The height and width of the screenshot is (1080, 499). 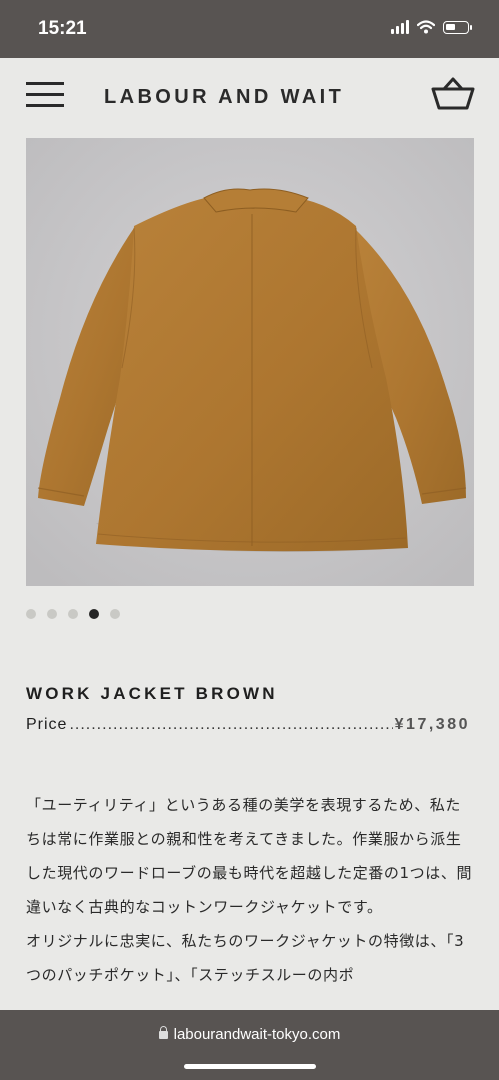 I want to click on gallery-dots, so click(x=73, y=614).